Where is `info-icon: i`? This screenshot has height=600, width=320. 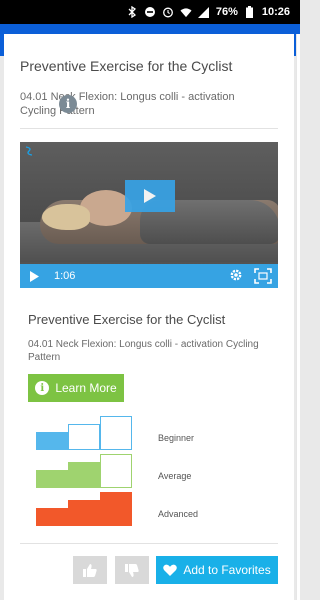 info-icon: i is located at coordinates (68, 104).